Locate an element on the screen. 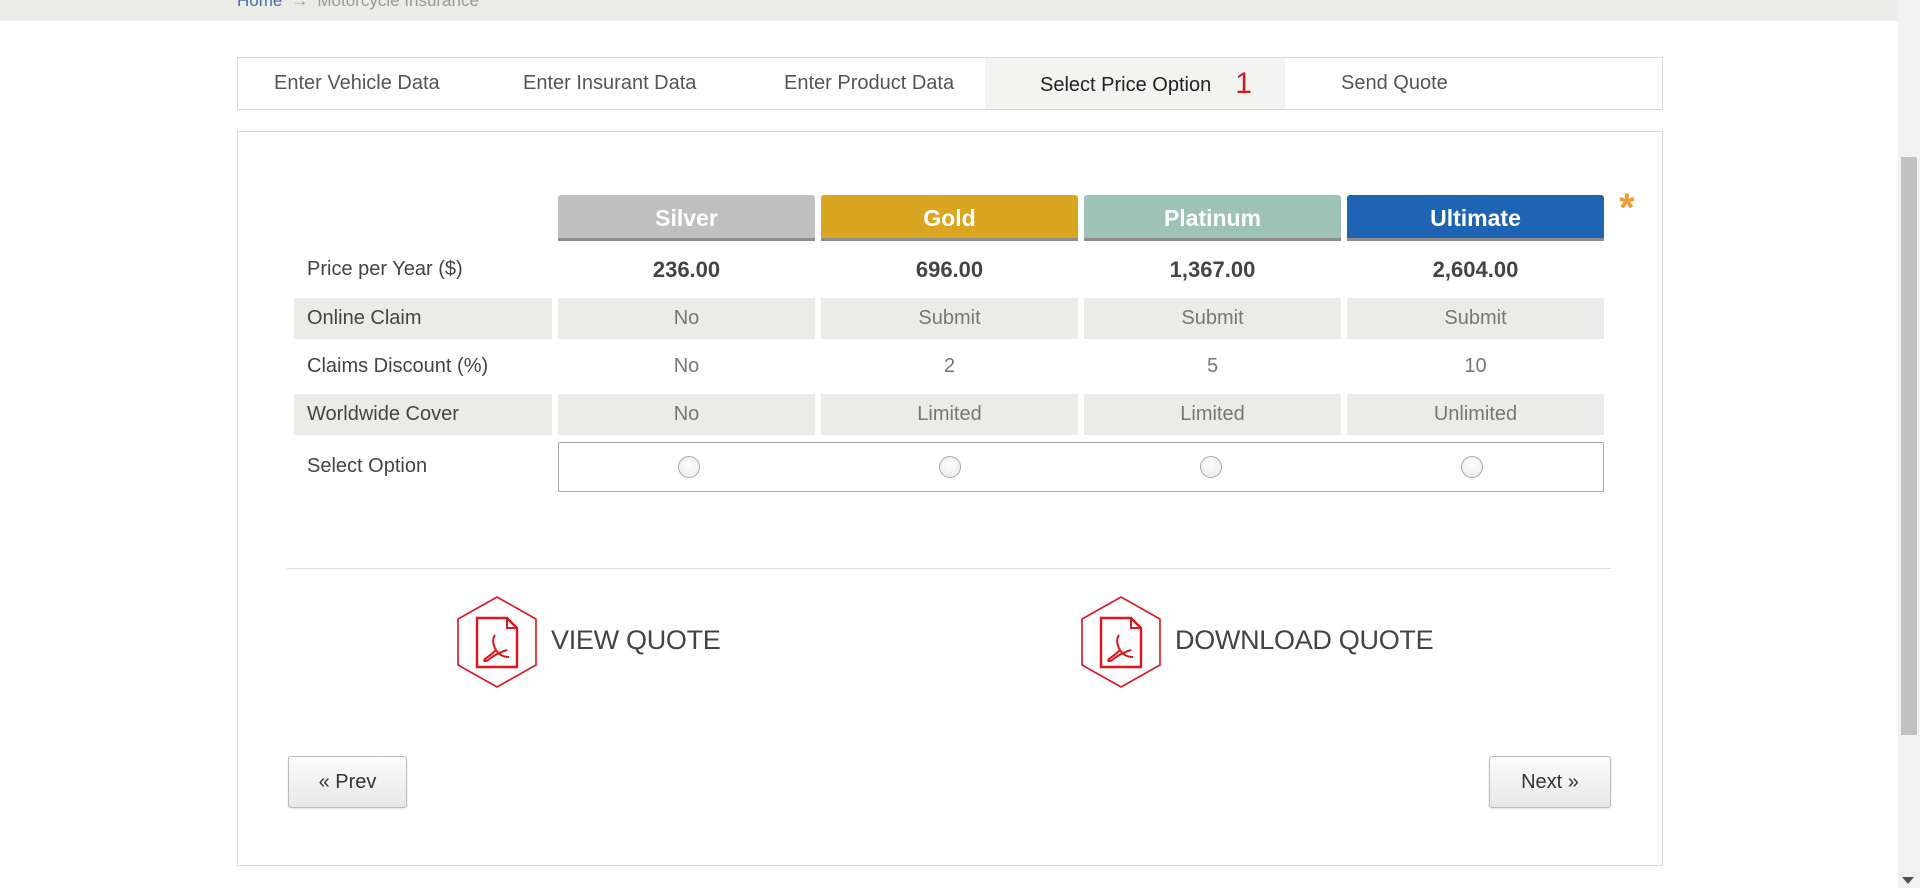 The width and height of the screenshot is (1920, 888). tab-select-price-option: Select Price Option 1 is located at coordinates (1135, 83).